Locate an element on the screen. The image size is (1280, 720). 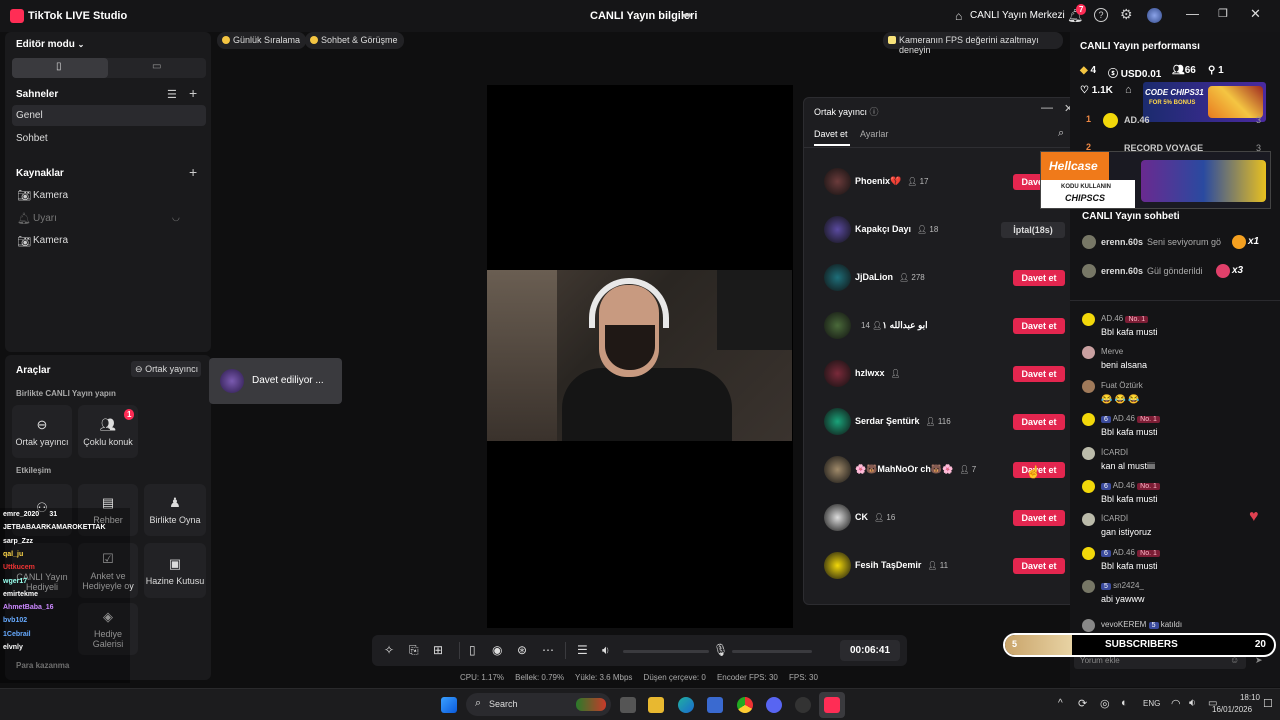
clock-date: 16/01/2026 is located at coordinates (1232, 709).